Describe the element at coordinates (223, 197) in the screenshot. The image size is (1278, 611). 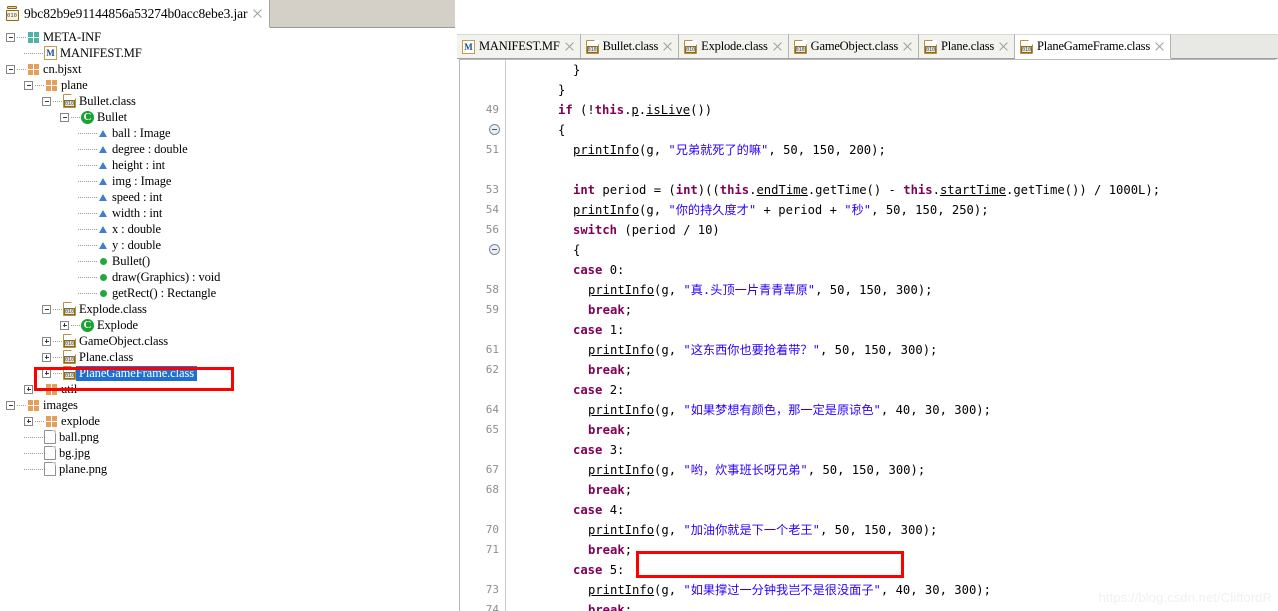
I see `tree-item-field-speed: speed : int` at that location.